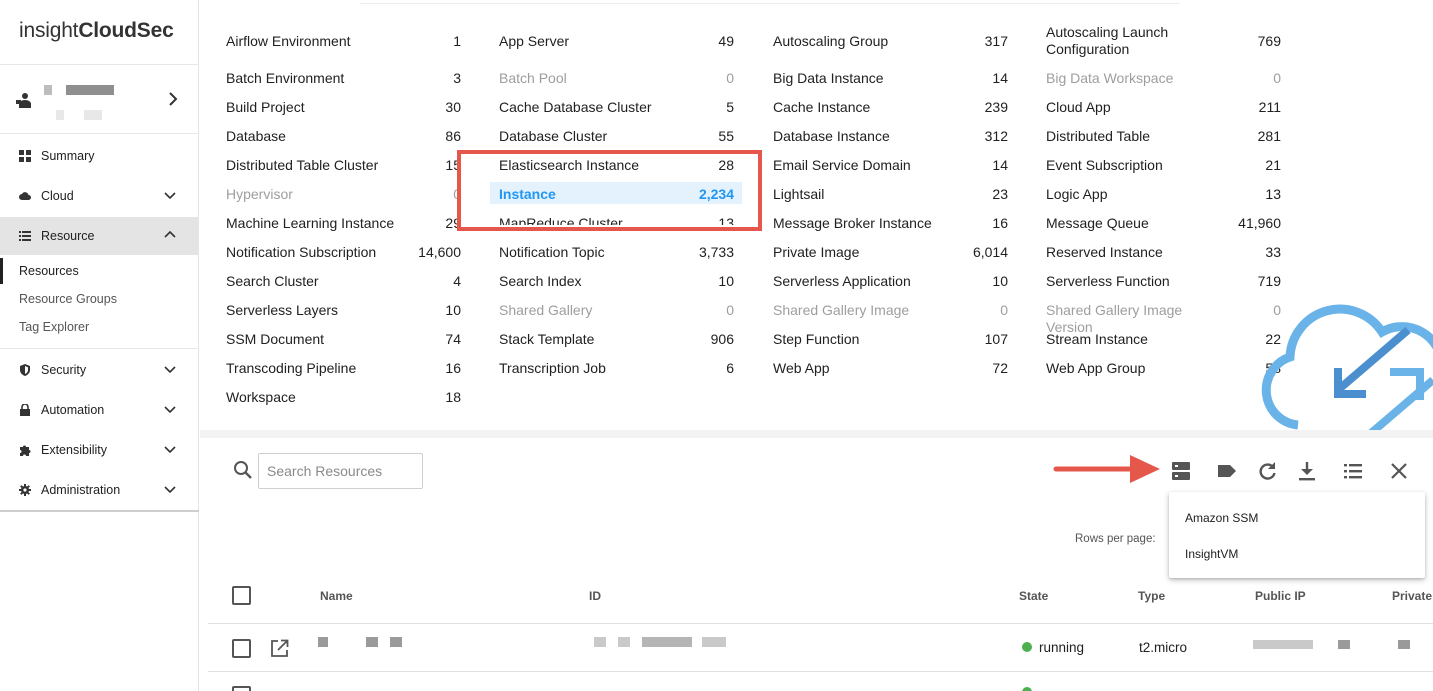 The height and width of the screenshot is (691, 1433). I want to click on menu-item-insightvm: InsightVM, so click(1211, 554).